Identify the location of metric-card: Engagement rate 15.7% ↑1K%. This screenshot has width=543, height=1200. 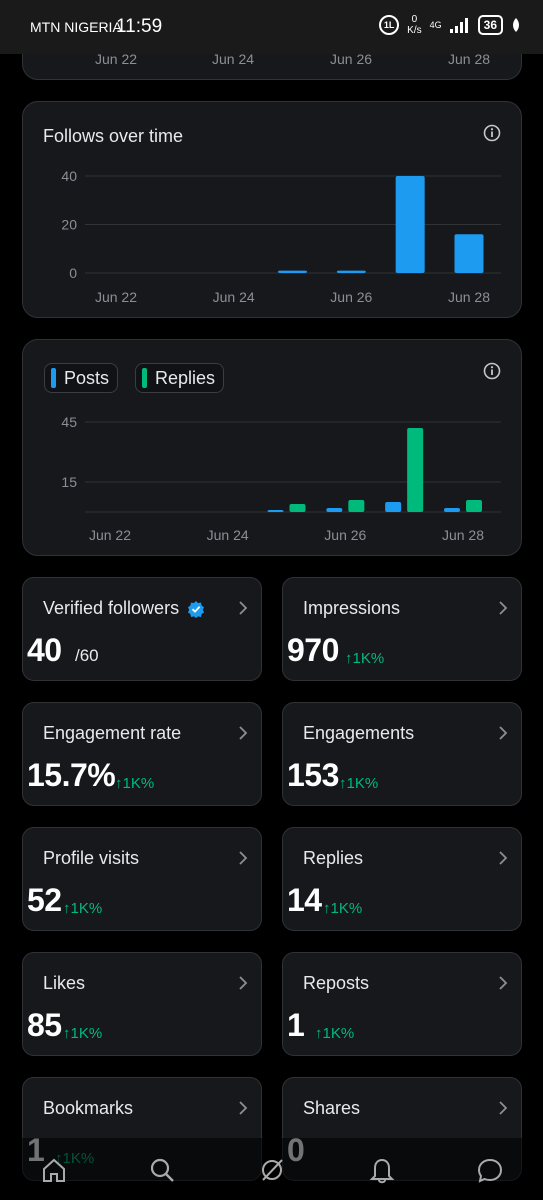
(142, 754).